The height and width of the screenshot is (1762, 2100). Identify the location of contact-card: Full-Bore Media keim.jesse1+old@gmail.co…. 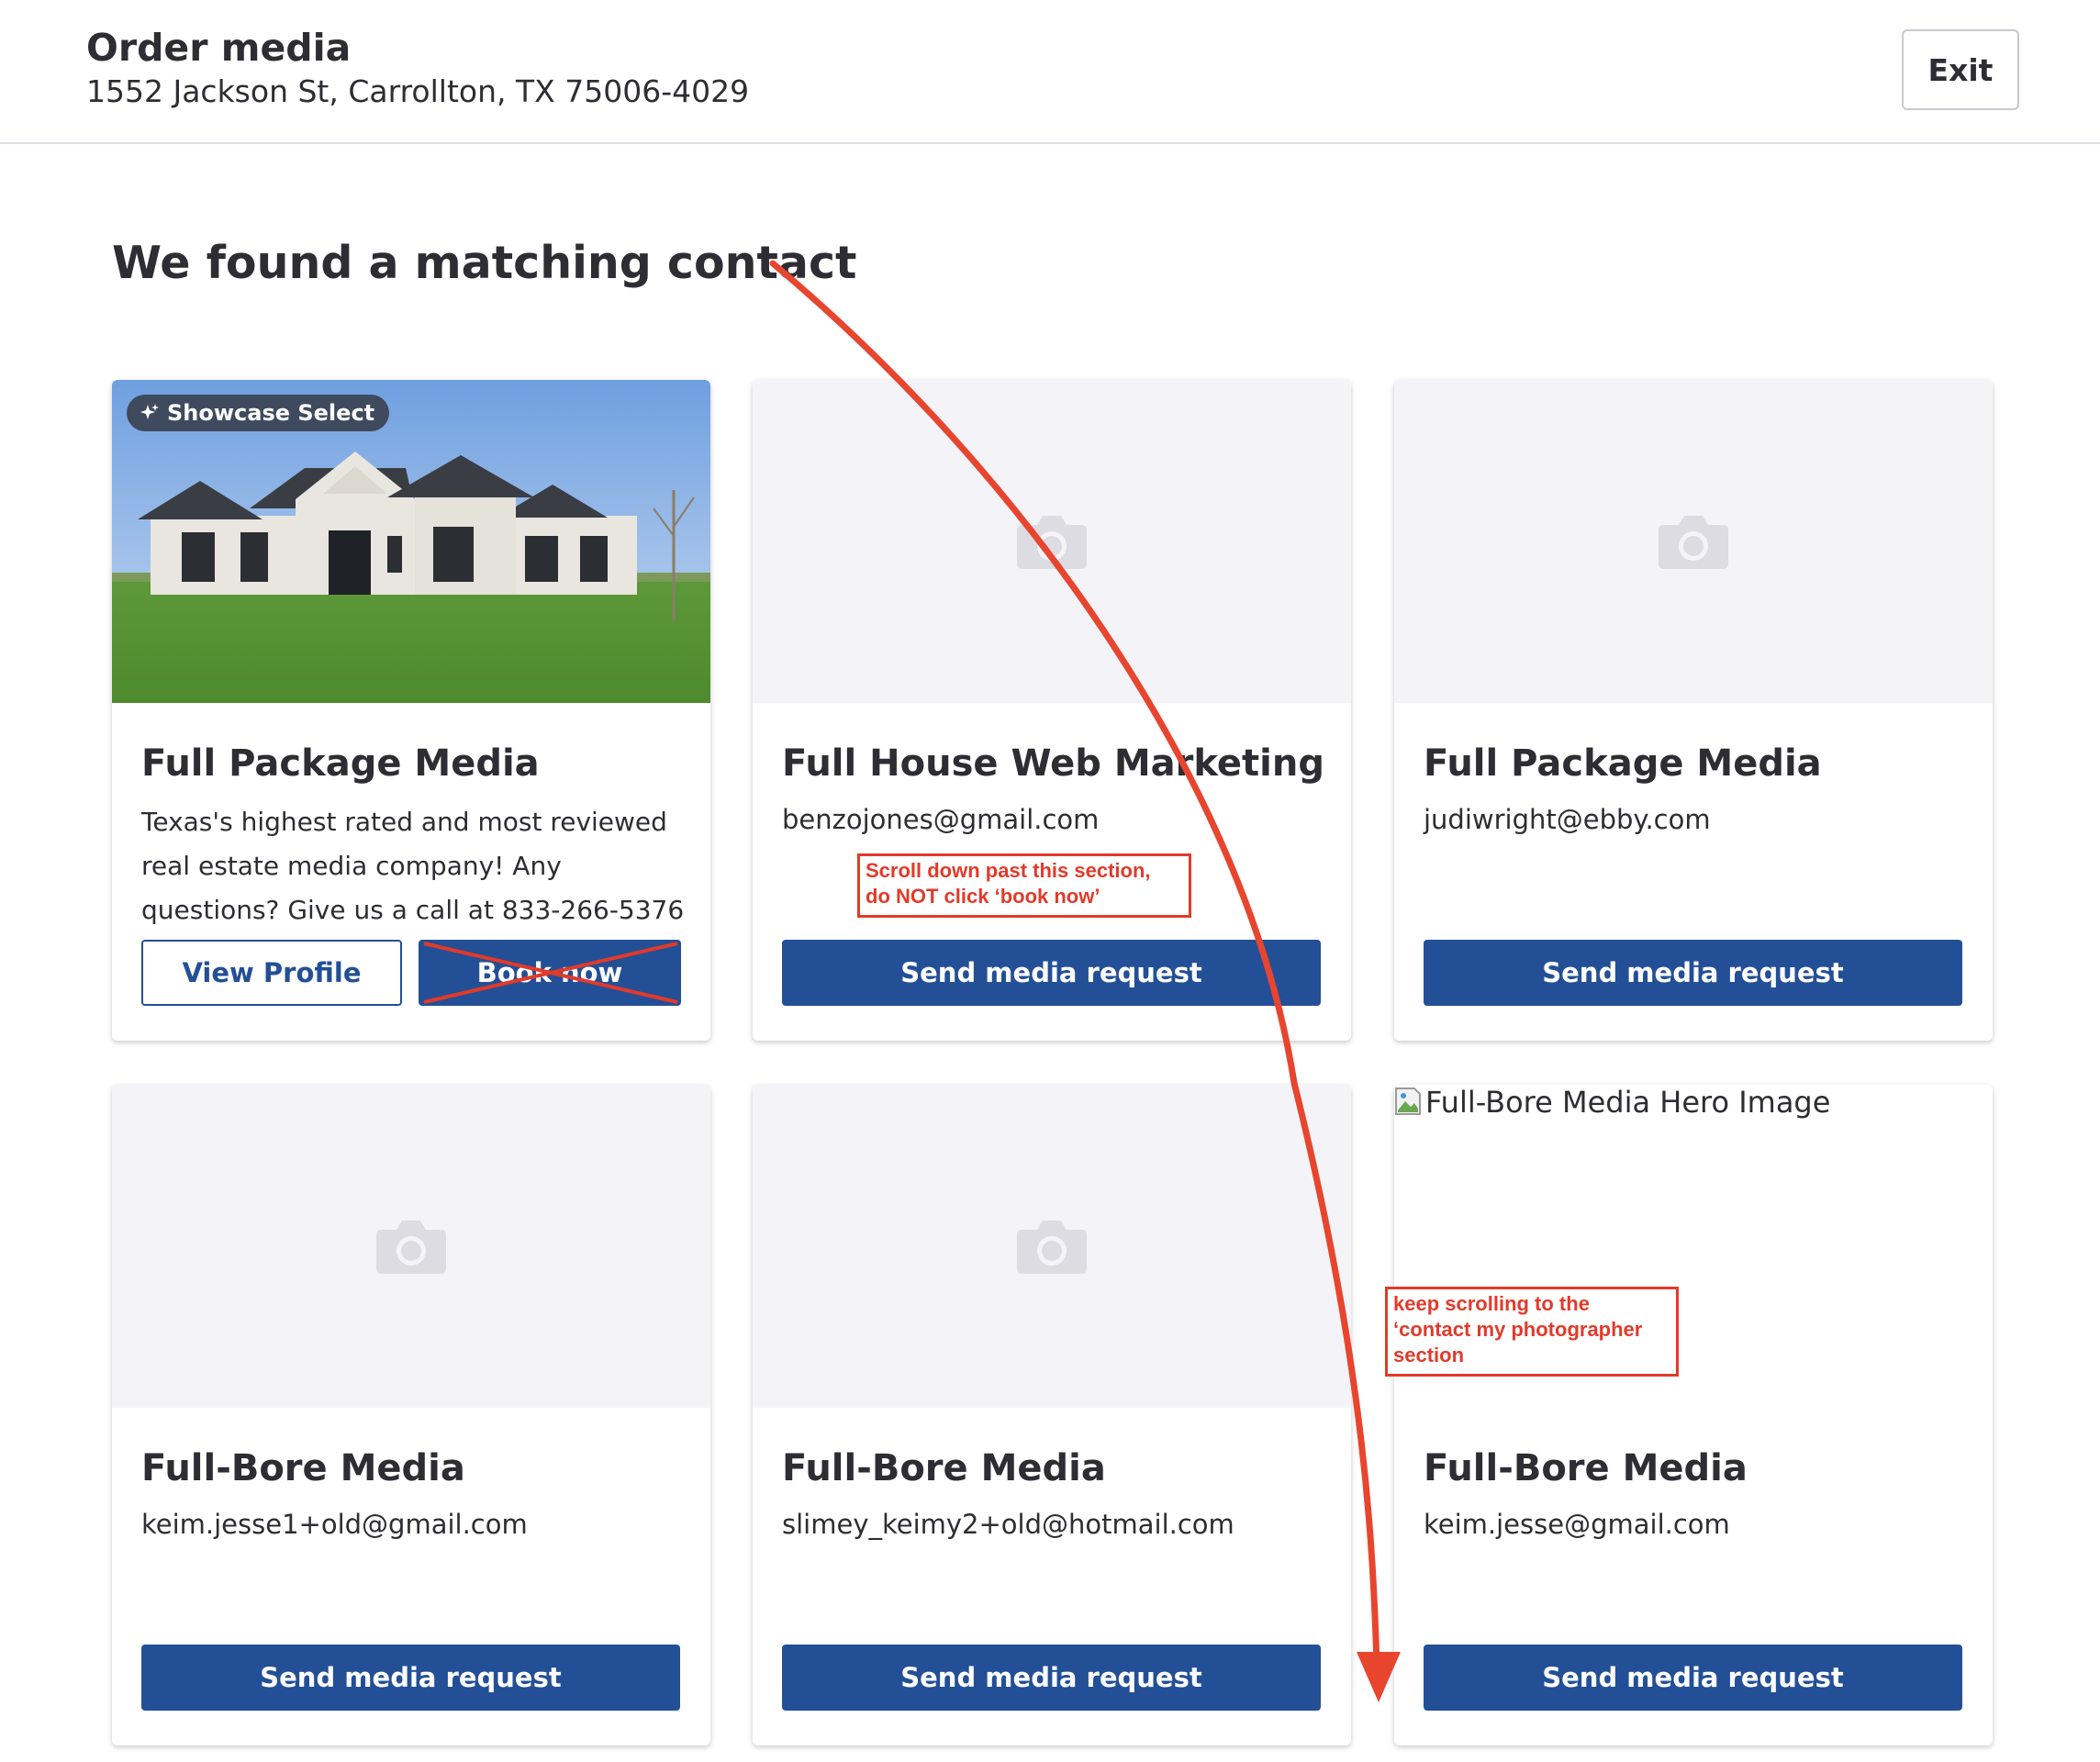
(411, 1415).